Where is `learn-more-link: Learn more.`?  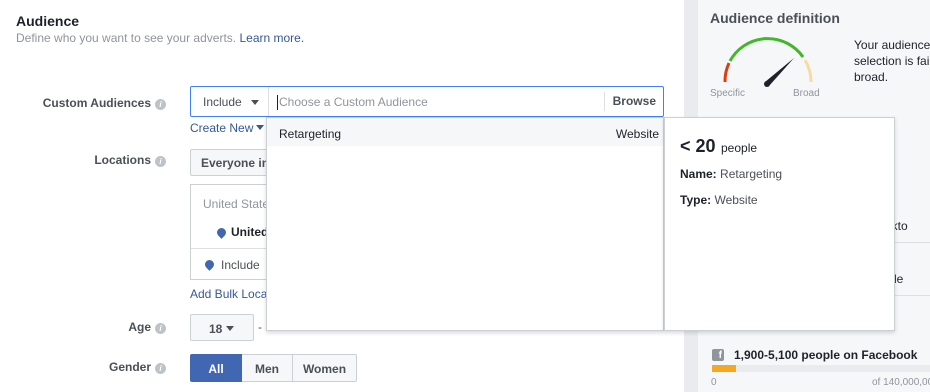 learn-more-link: Learn more. is located at coordinates (271, 38).